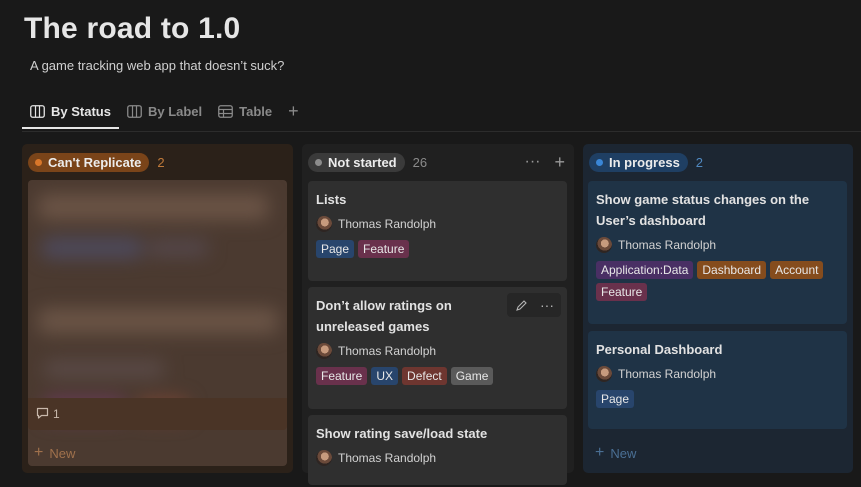  I want to click on status-label: Not started, so click(362, 162).